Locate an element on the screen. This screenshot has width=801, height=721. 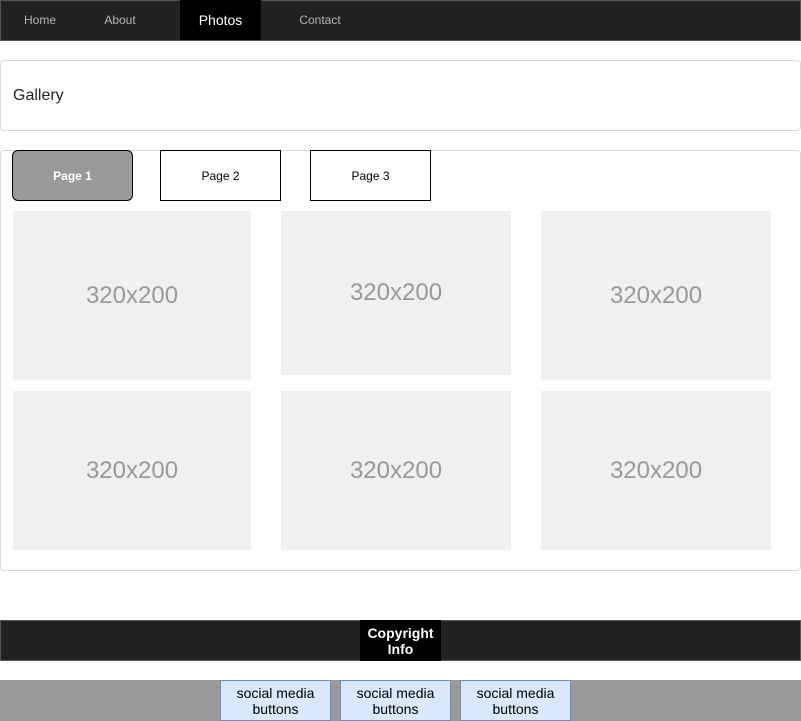
nav-item-label: Home is located at coordinates (39, 20).